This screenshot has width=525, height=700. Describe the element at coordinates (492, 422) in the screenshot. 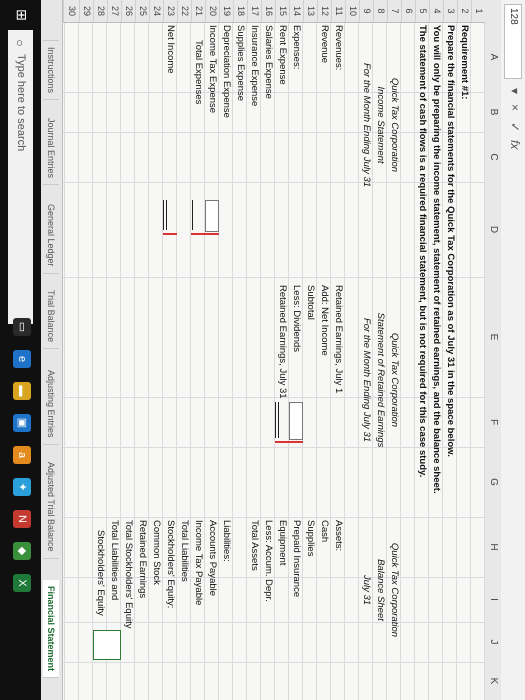

I see `column-header-f: F` at that location.